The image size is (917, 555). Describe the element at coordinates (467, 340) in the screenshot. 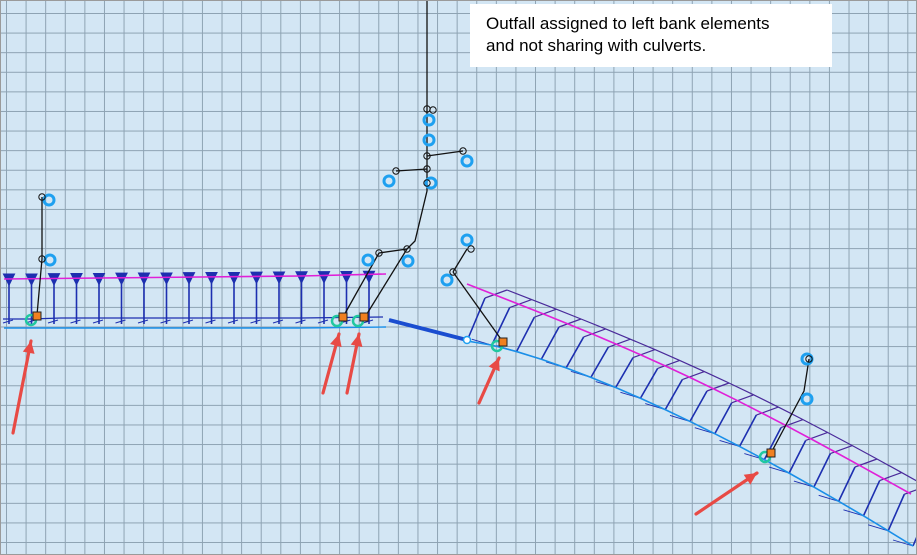

I see `channel-node-icon` at that location.